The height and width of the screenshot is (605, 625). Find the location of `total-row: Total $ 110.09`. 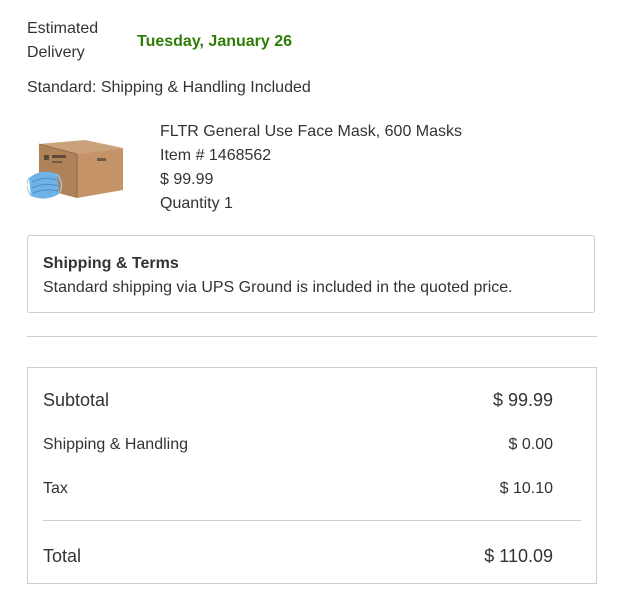

total-row: Total $ 110.09 is located at coordinates (298, 556).